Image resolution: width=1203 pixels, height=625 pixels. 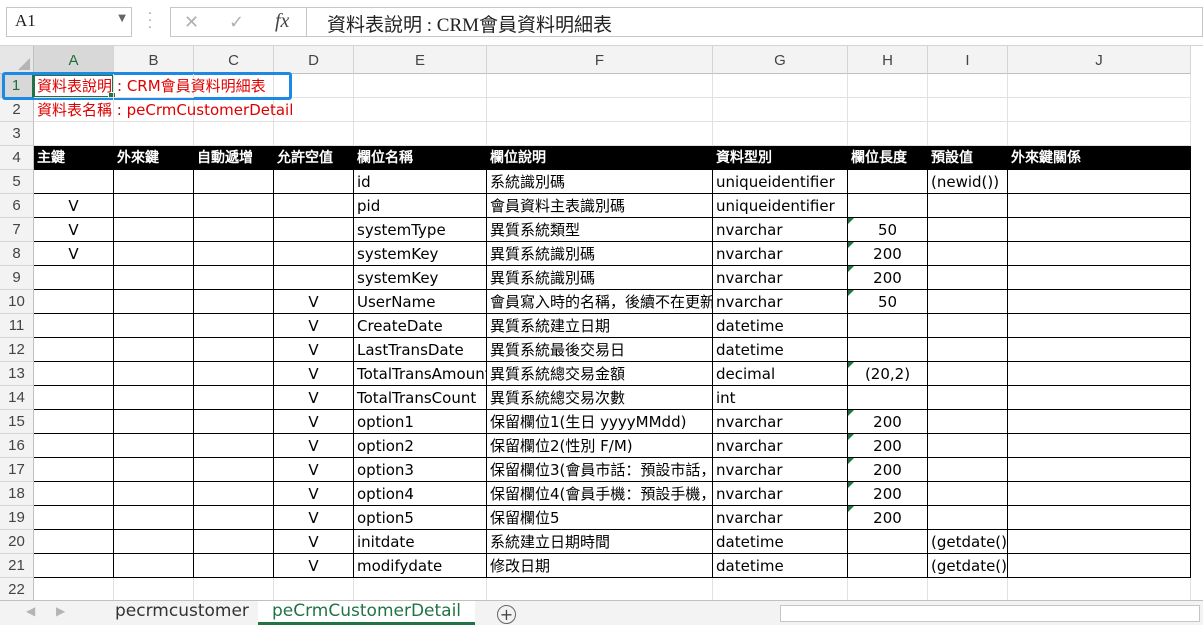 What do you see at coordinates (420, 446) in the screenshot?
I see `cell-e16: option2` at bounding box center [420, 446].